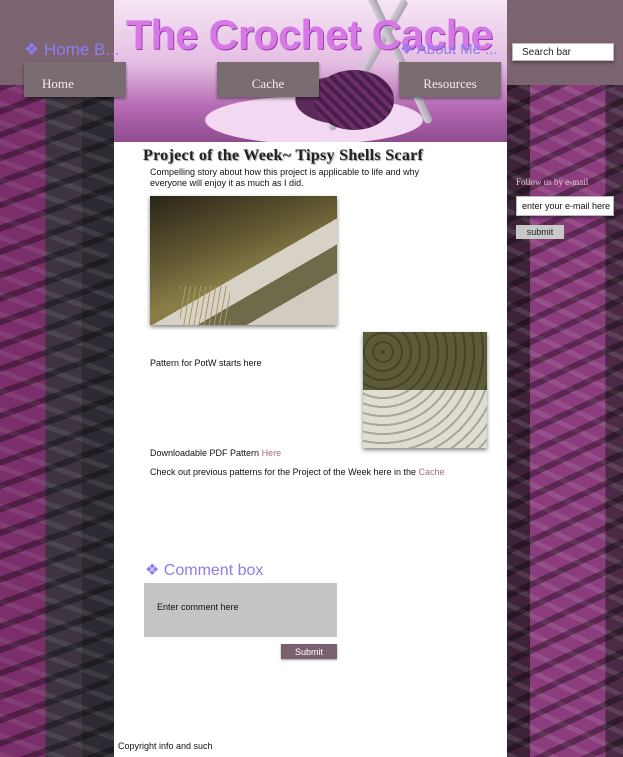  What do you see at coordinates (243, 260) in the screenshot?
I see `scarf-photo-main` at bounding box center [243, 260].